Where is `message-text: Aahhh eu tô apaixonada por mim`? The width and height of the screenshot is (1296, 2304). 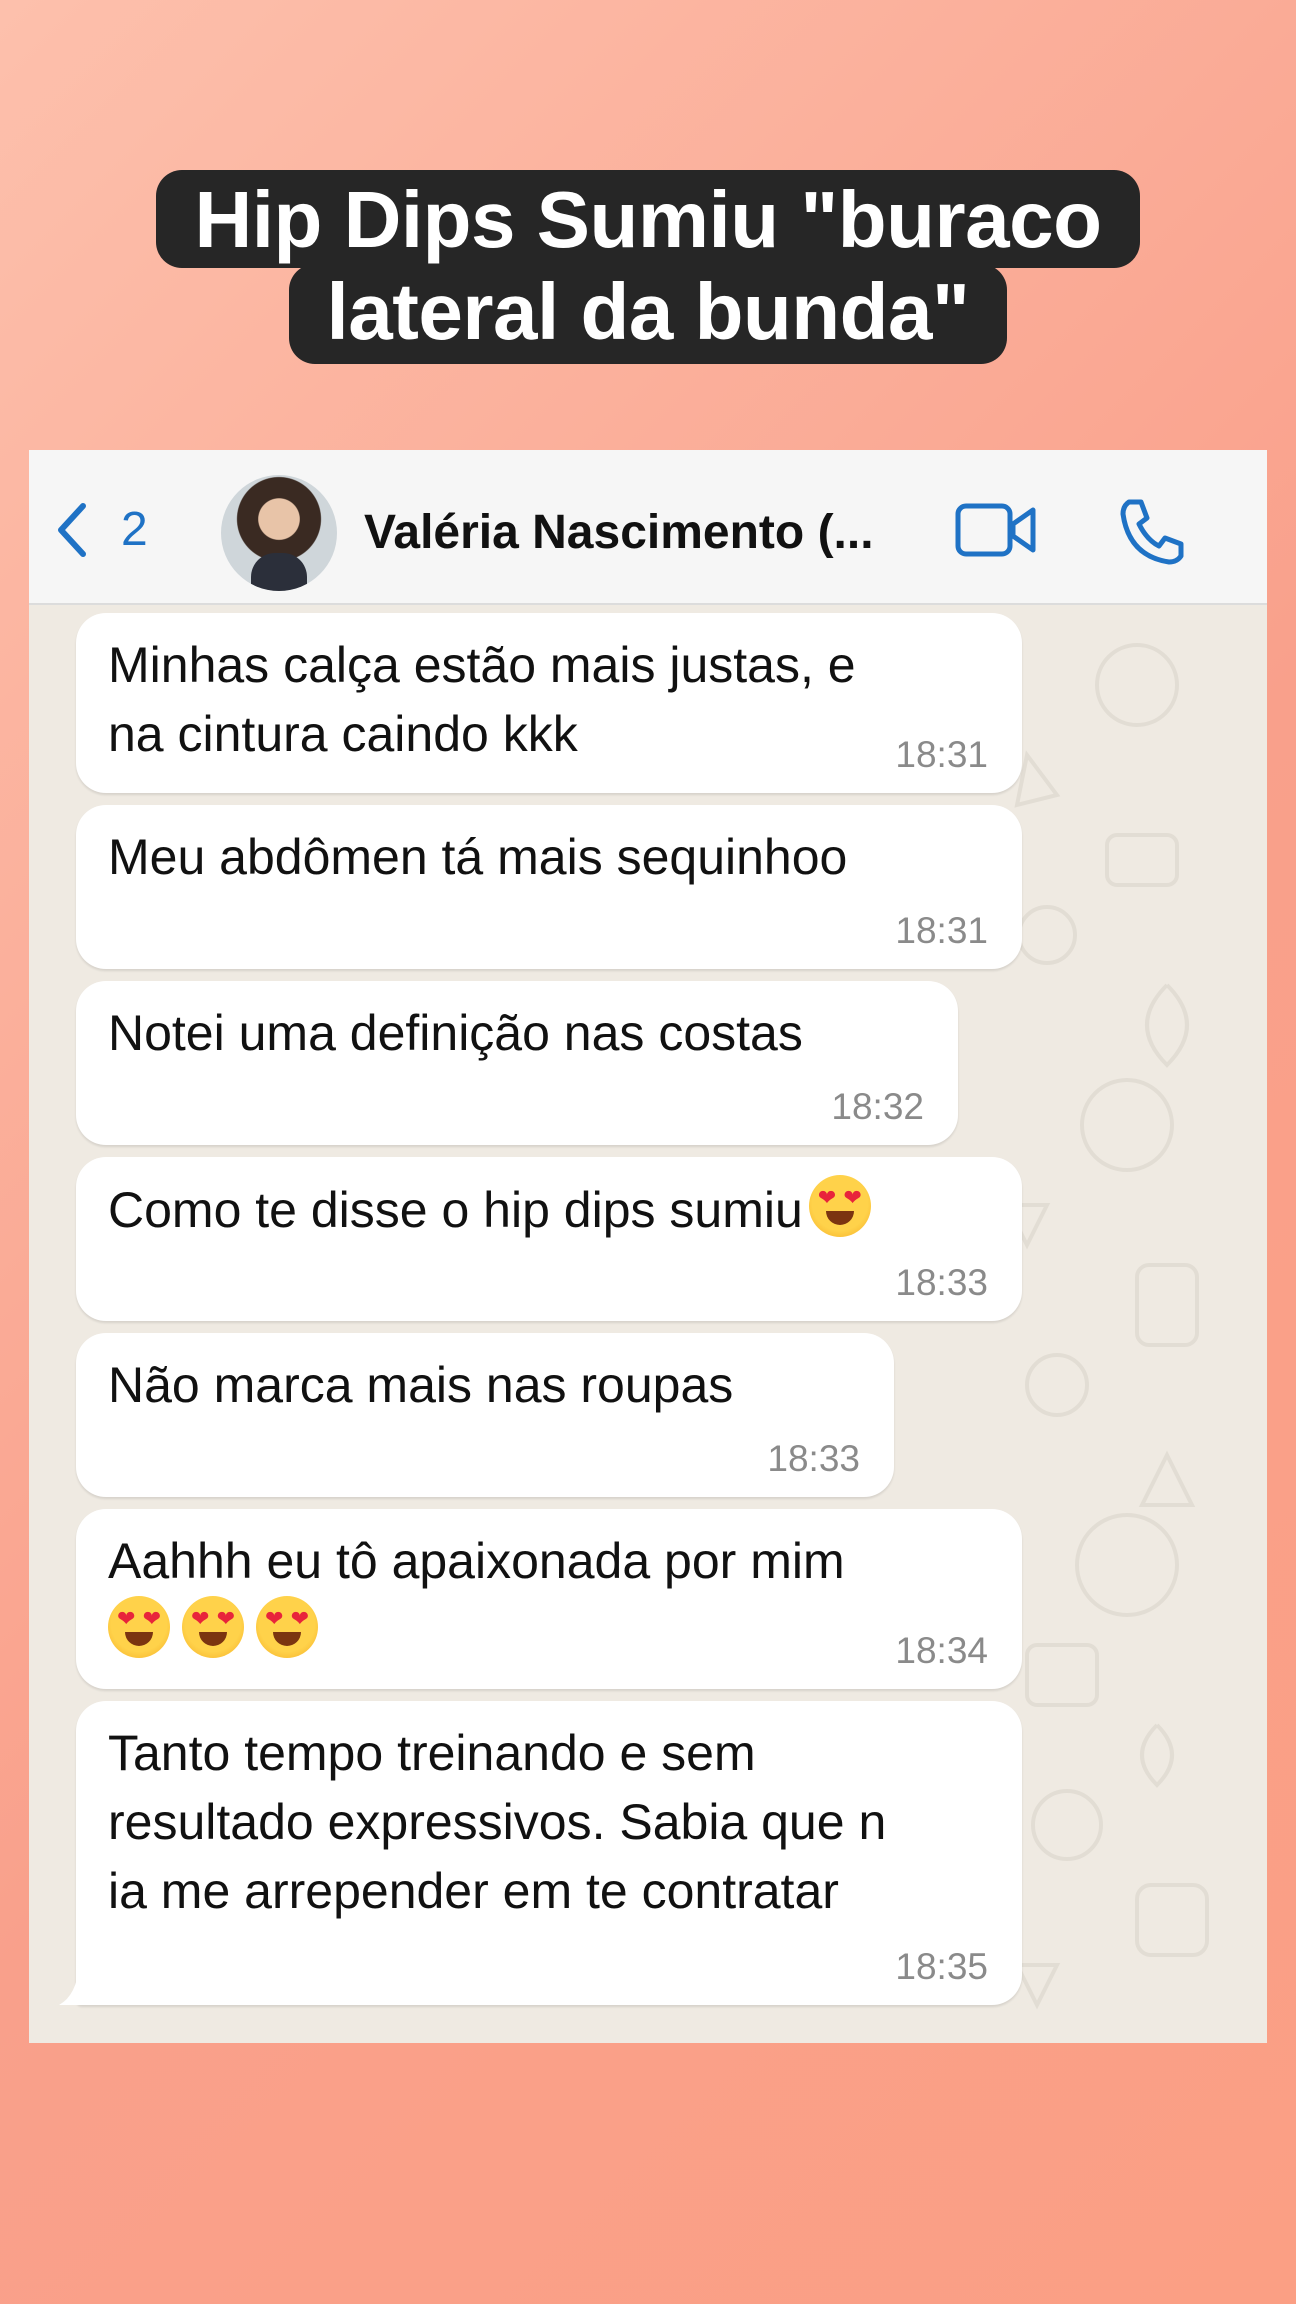 message-text: Aahhh eu tô apaixonada por mim is located at coordinates (476, 1561).